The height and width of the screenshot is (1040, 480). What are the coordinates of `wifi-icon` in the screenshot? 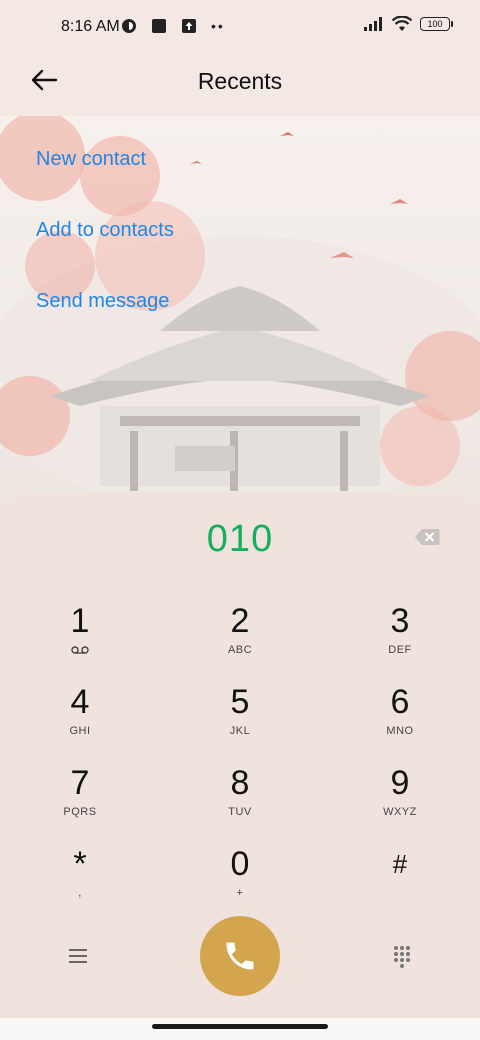 It's located at (402, 23).